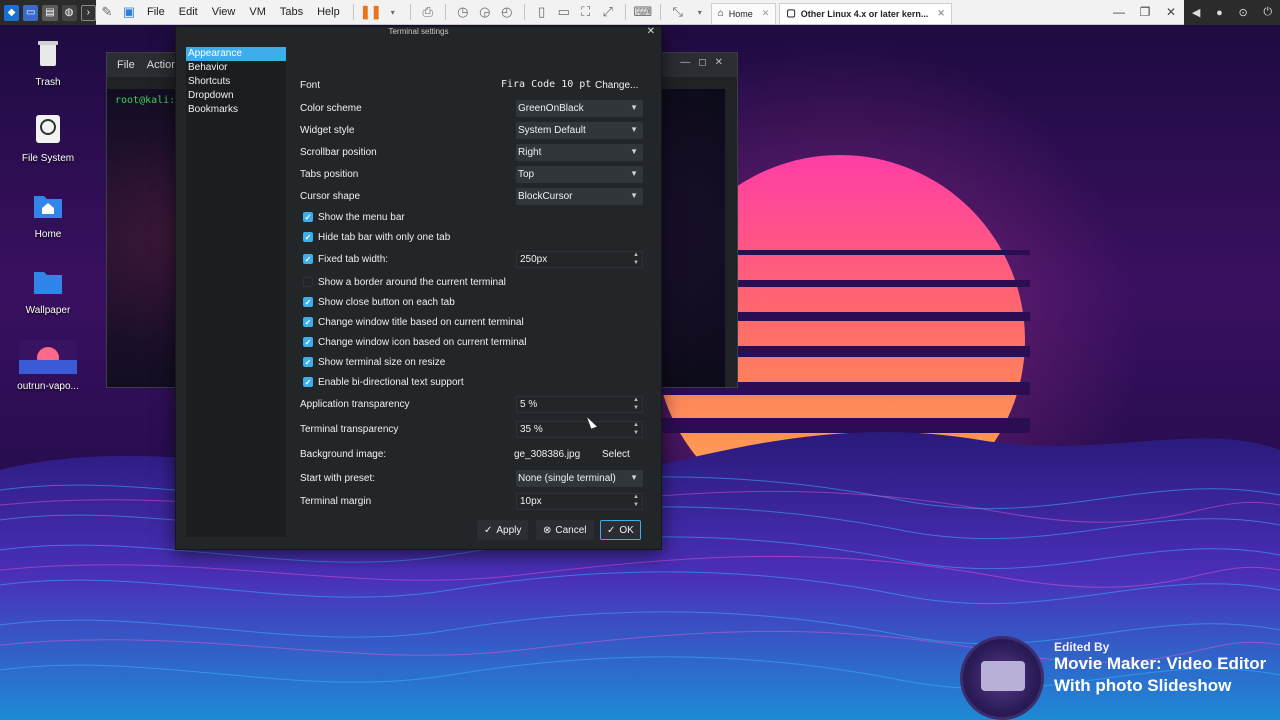 The image size is (1280, 720). What do you see at coordinates (328, 12) in the screenshot?
I see `vm-menu-help: Help` at bounding box center [328, 12].